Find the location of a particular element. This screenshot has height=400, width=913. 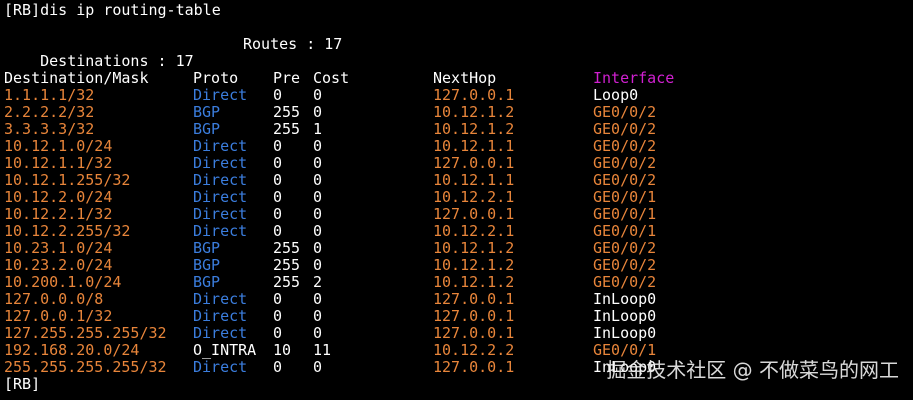

route-cost: 1 is located at coordinates (318, 129).